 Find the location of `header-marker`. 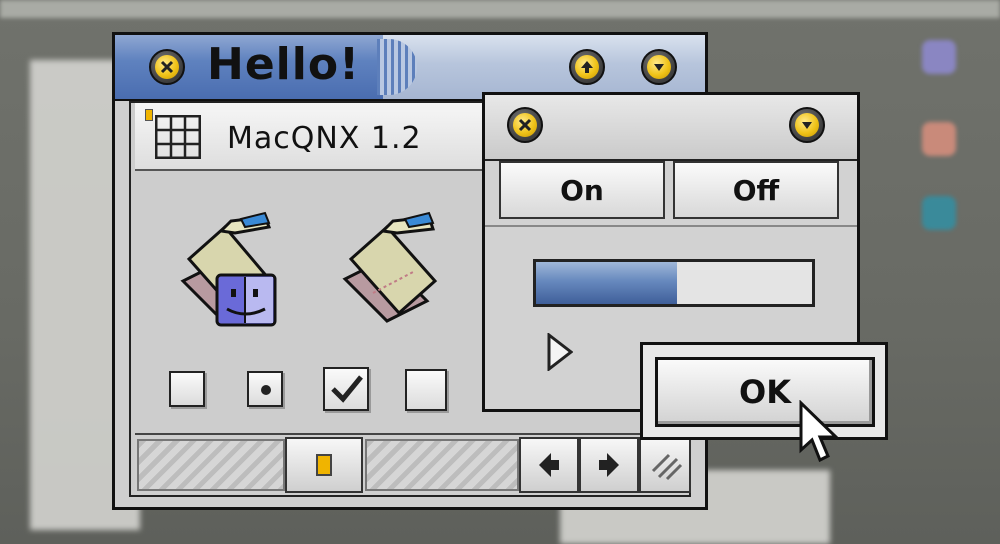

header-marker is located at coordinates (149, 115).